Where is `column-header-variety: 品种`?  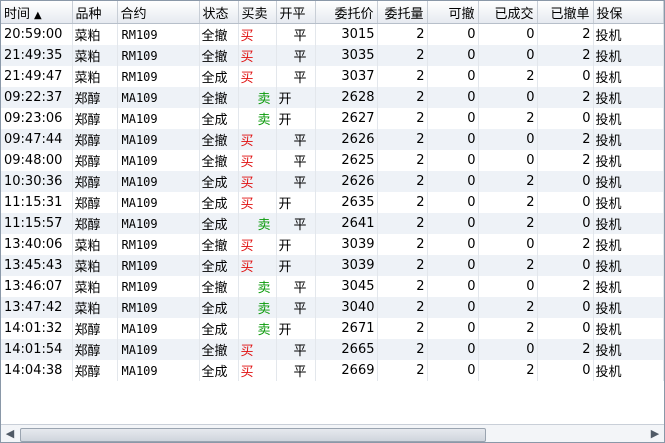
column-header-variety: 品种 is located at coordinates (95, 12).